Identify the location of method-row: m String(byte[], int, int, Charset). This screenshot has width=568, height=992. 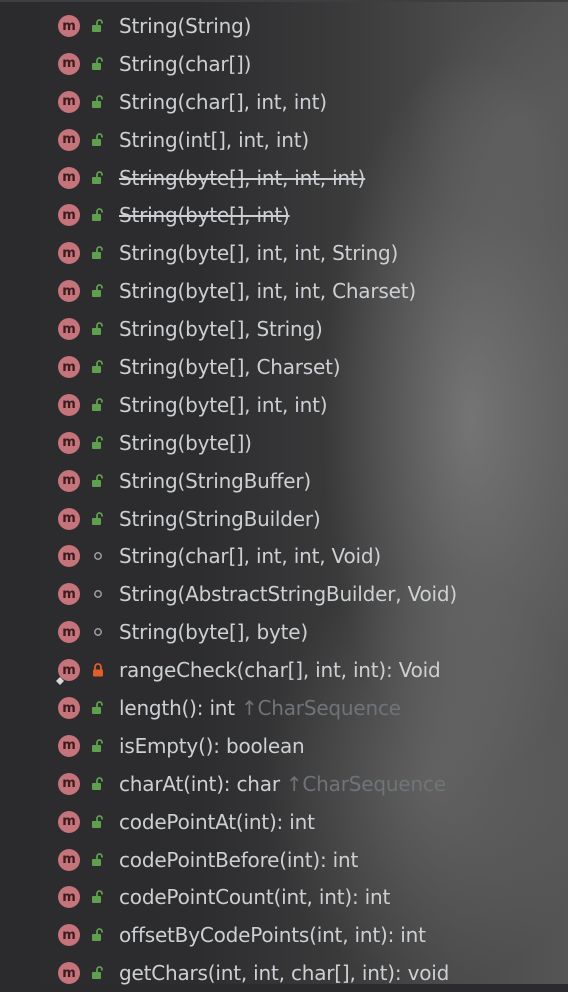
(284, 291).